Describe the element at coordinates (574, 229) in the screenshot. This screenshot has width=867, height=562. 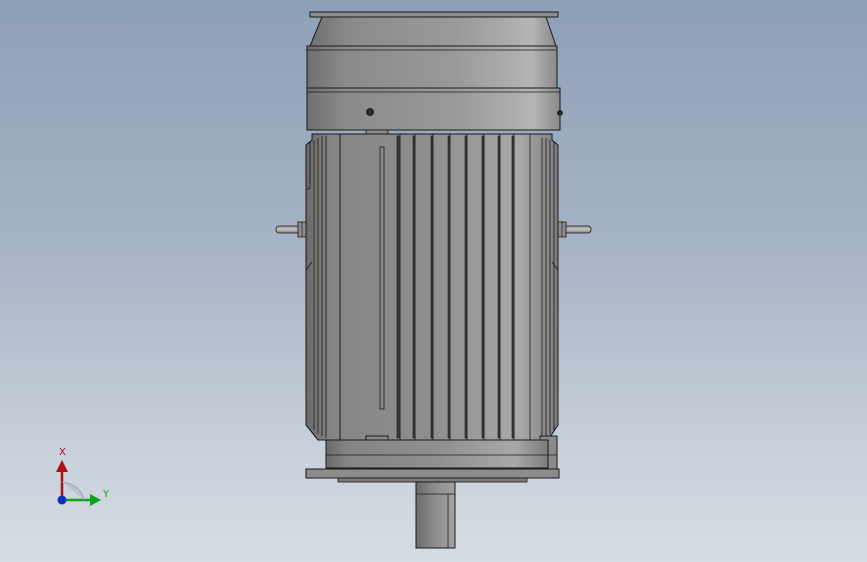
I see `right-lifting-stud` at that location.